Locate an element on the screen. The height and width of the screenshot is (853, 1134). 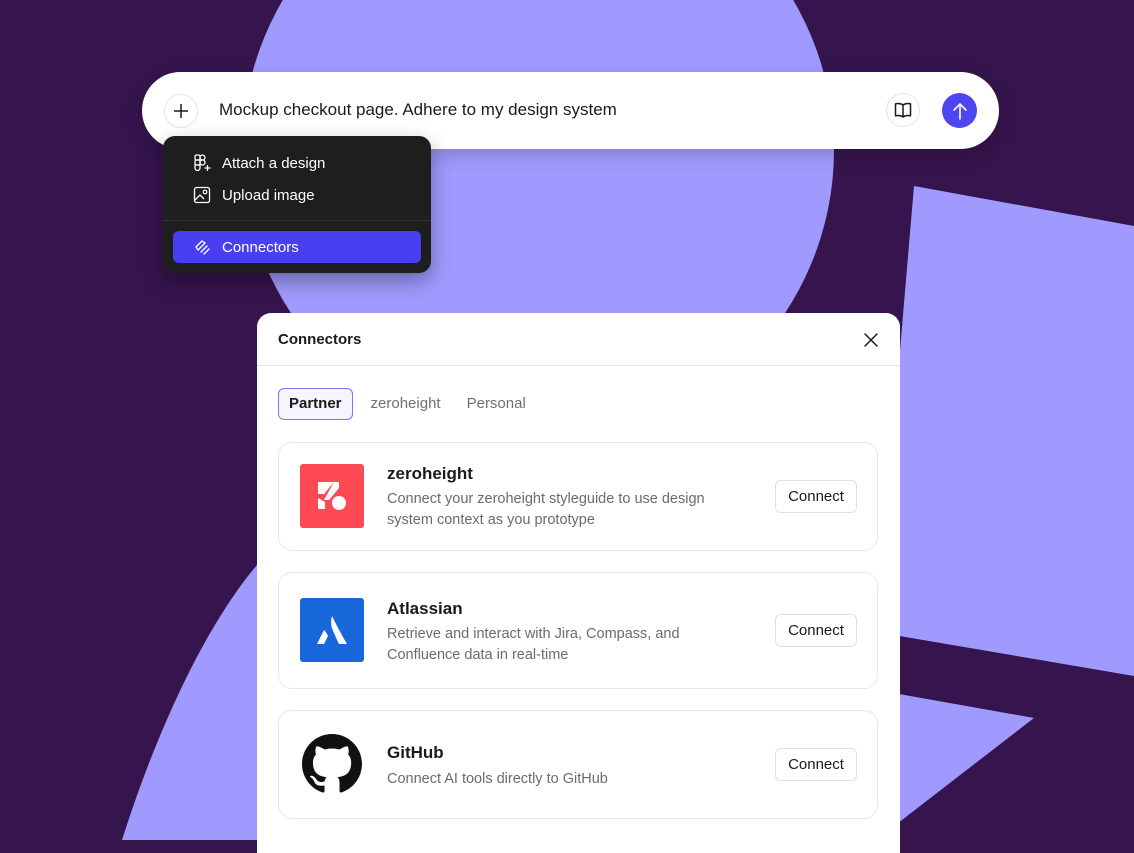
atlassian-logo is located at coordinates (332, 630).